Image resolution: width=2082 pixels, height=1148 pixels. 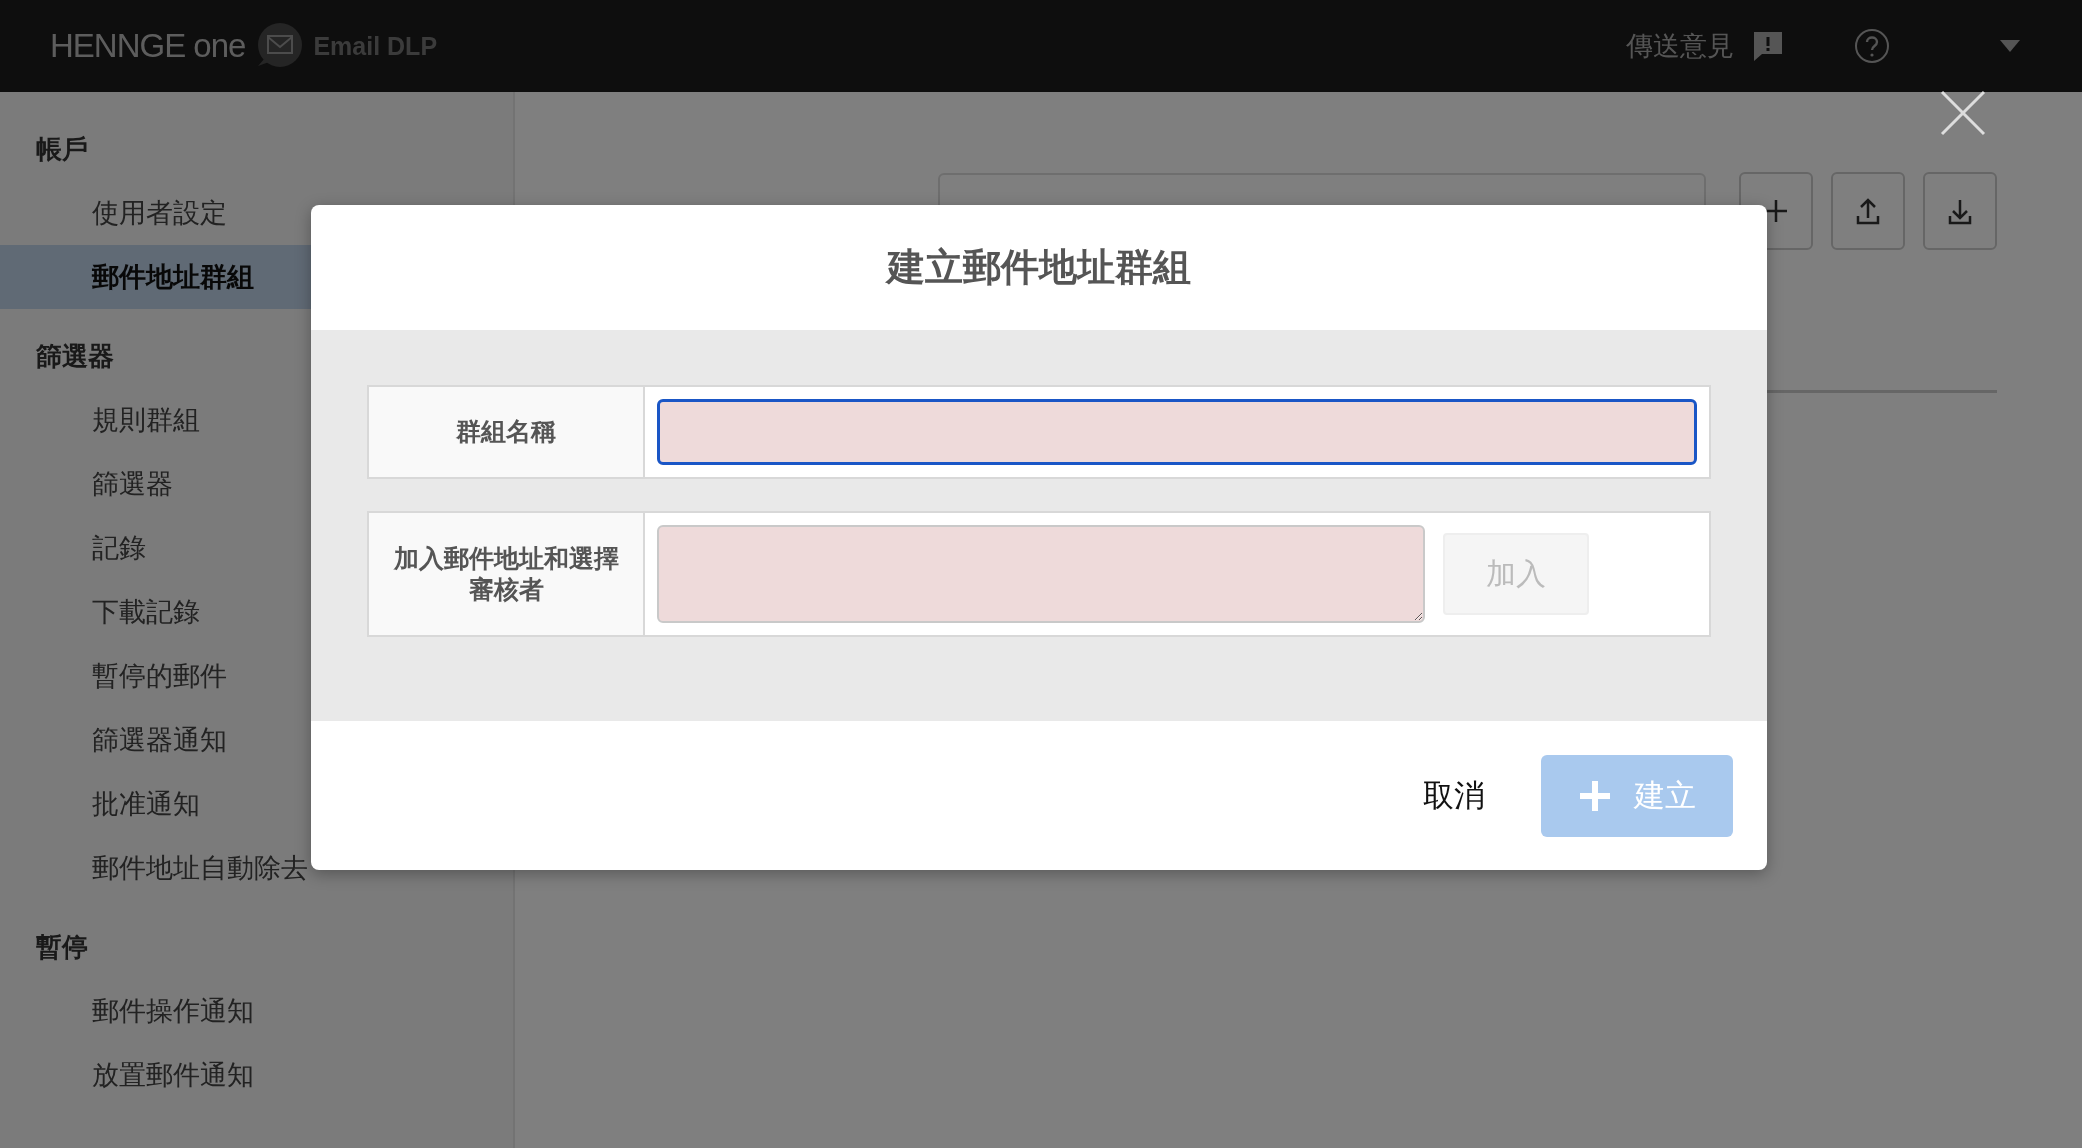 What do you see at coordinates (1768, 46) in the screenshot?
I see `feedback-icon` at bounding box center [1768, 46].